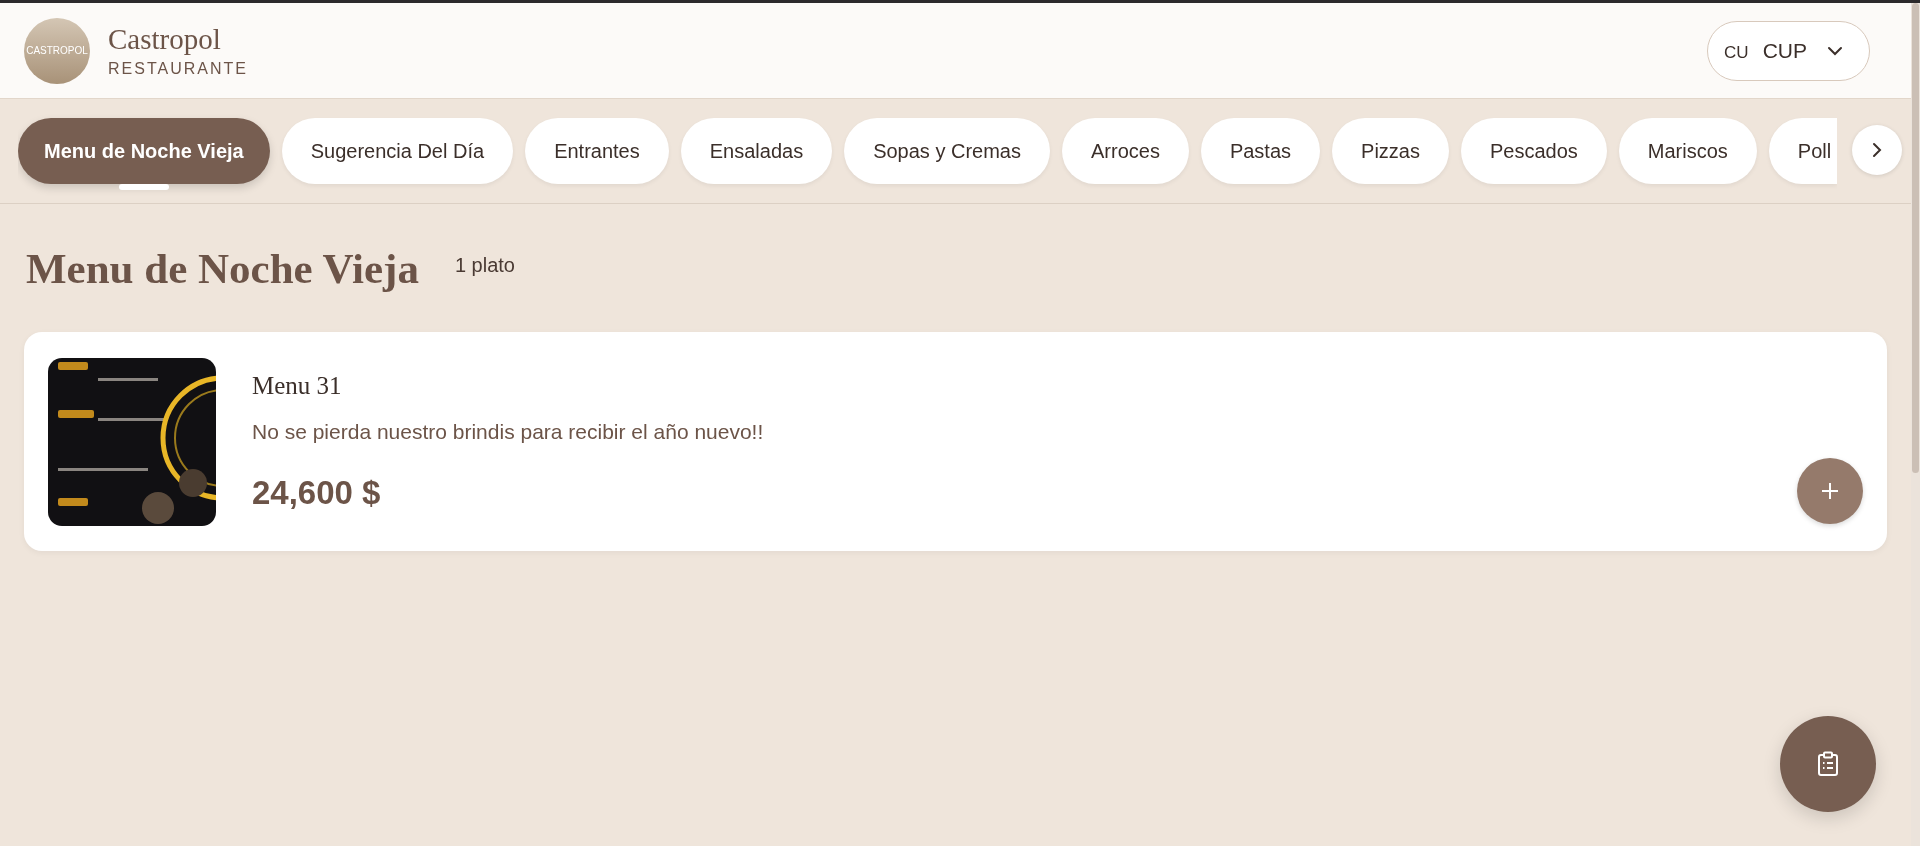 The width and height of the screenshot is (1920, 846). I want to click on category-tab: Sopas y Cremas, so click(947, 151).